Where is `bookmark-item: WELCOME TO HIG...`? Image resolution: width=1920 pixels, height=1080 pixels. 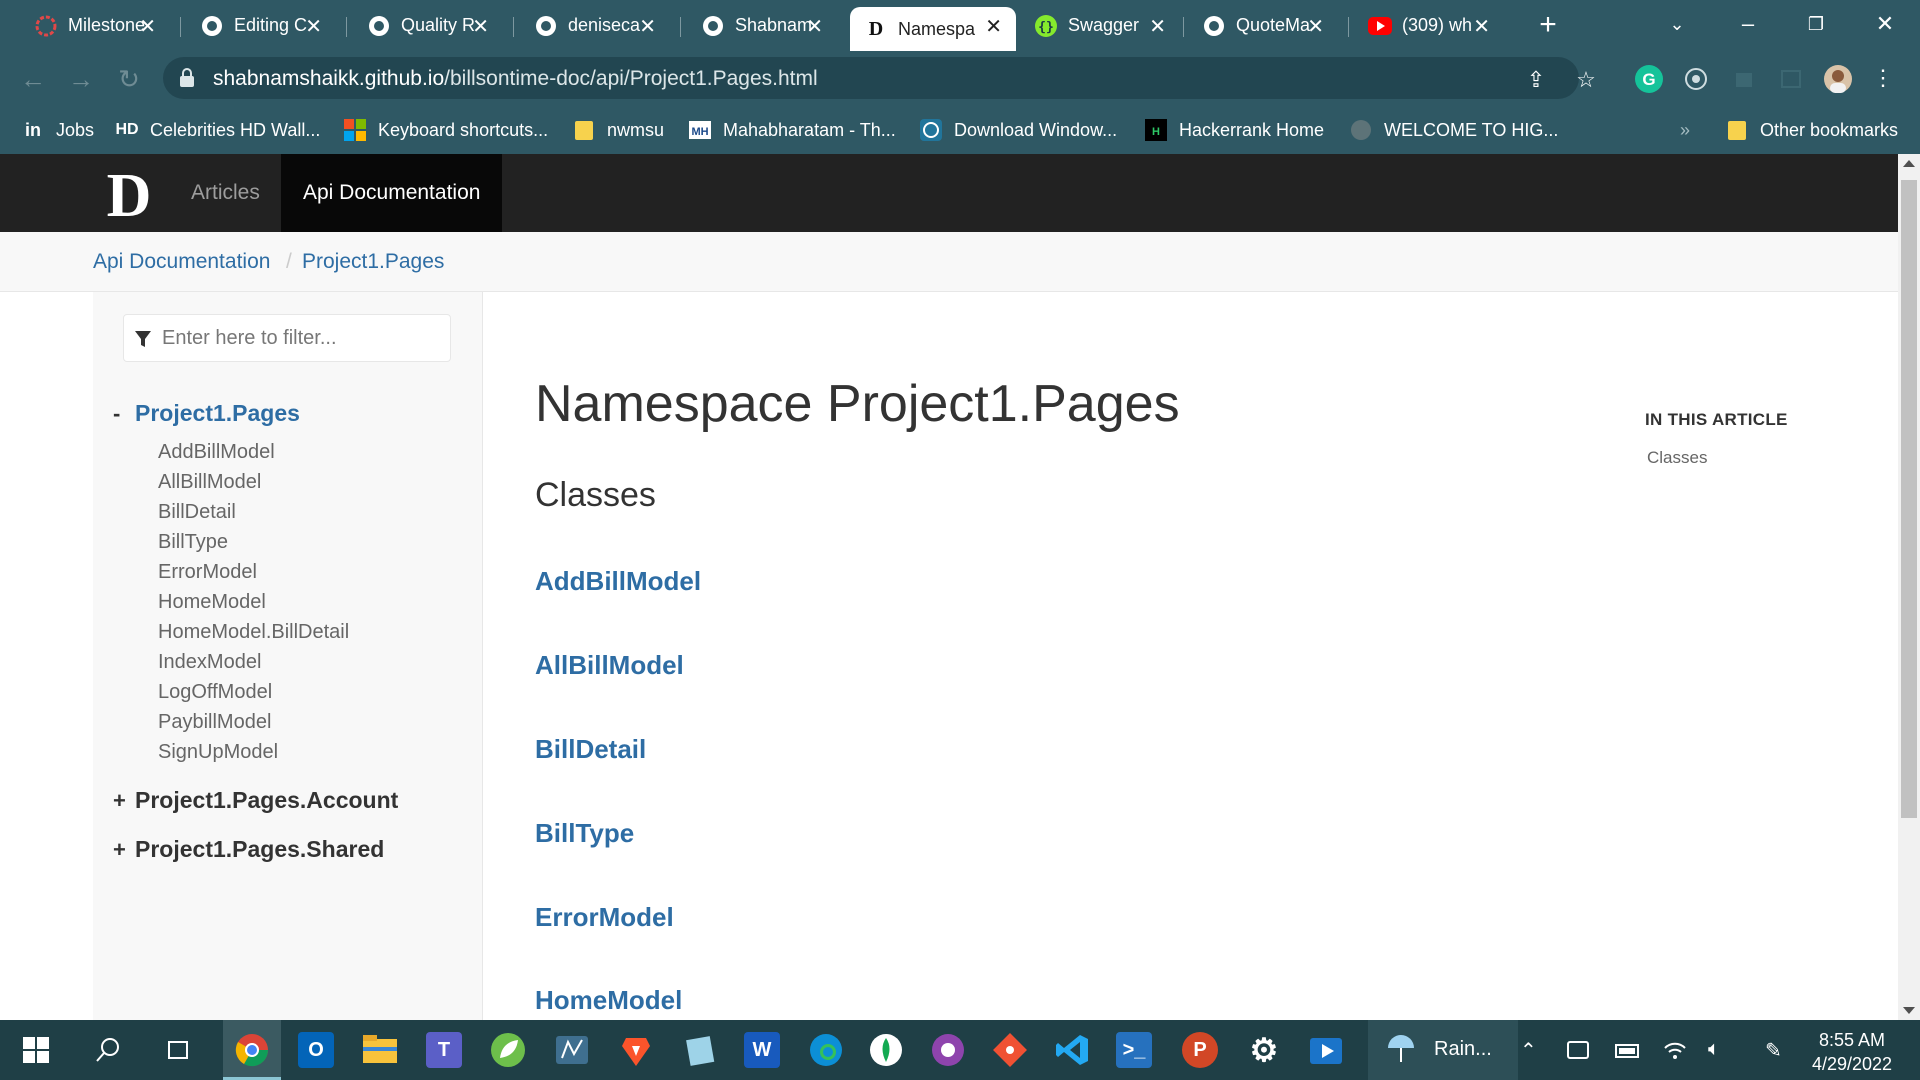 bookmark-item: WELCOME TO HIG... is located at coordinates (1454, 130).